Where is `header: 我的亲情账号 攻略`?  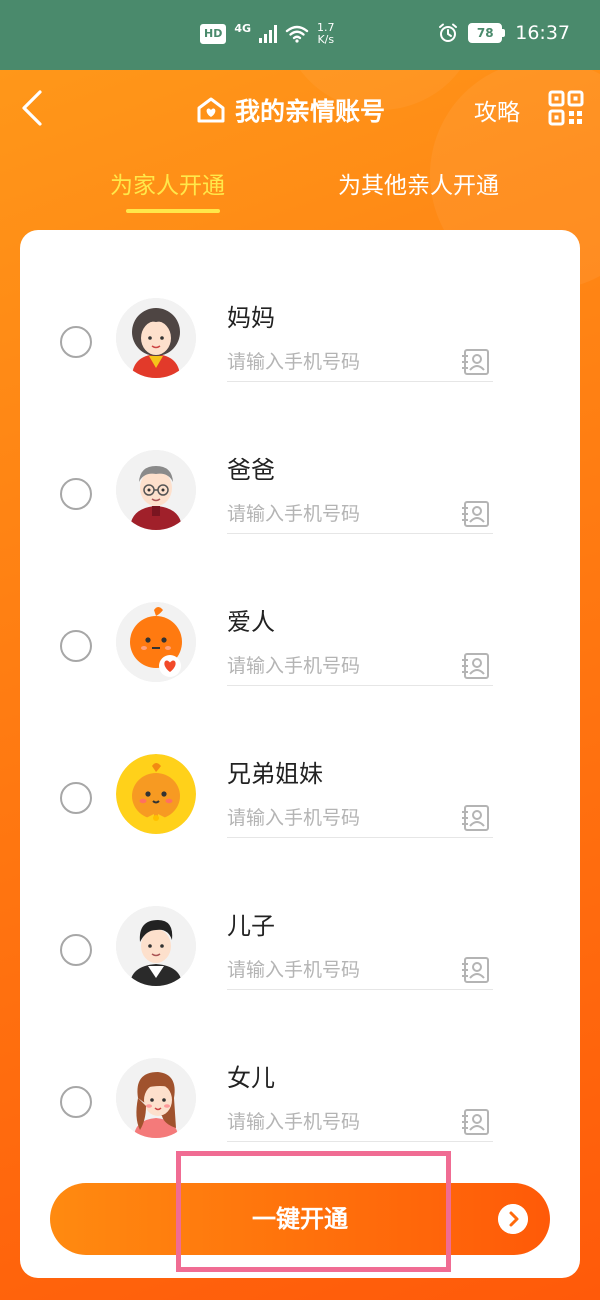
header: 我的亲情账号 攻略 is located at coordinates (300, 110).